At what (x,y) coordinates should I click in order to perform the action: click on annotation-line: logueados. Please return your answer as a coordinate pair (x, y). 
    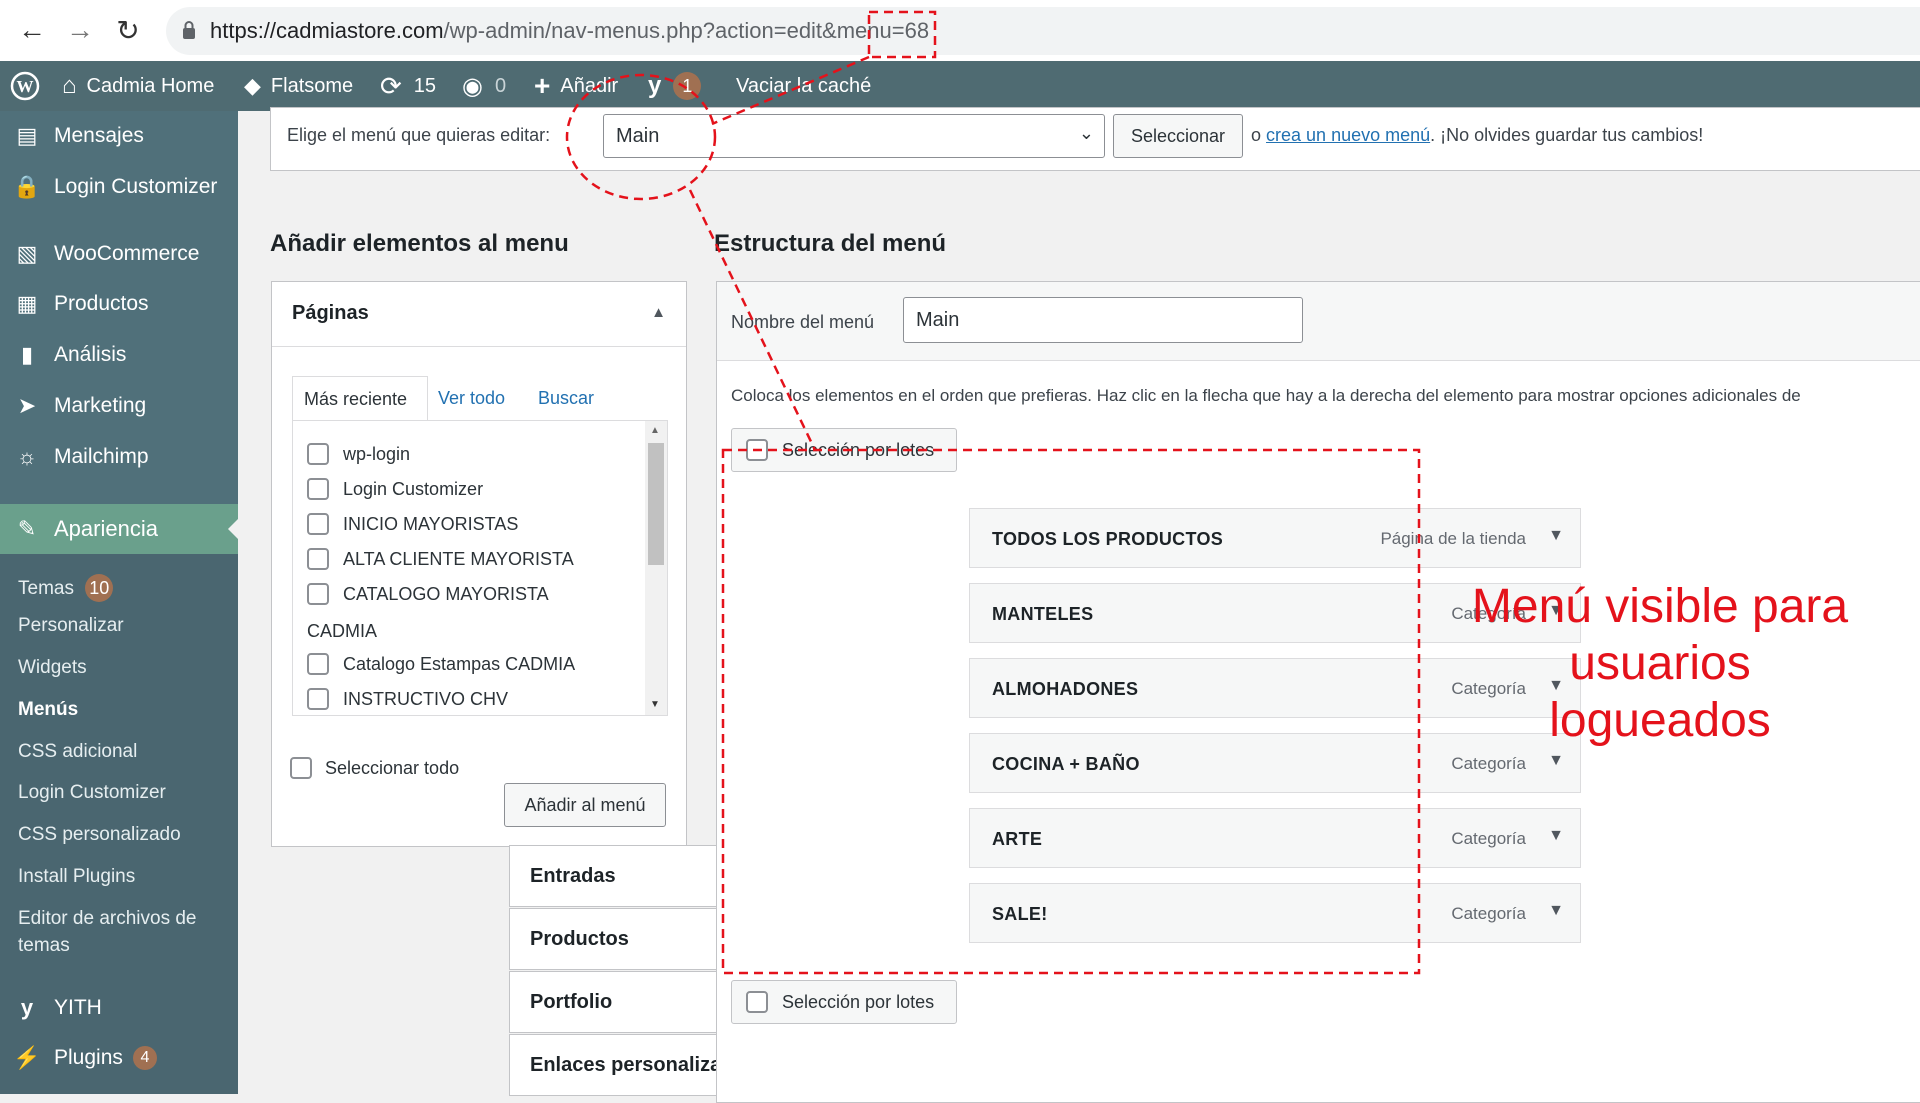
    Looking at the image, I should click on (1660, 720).